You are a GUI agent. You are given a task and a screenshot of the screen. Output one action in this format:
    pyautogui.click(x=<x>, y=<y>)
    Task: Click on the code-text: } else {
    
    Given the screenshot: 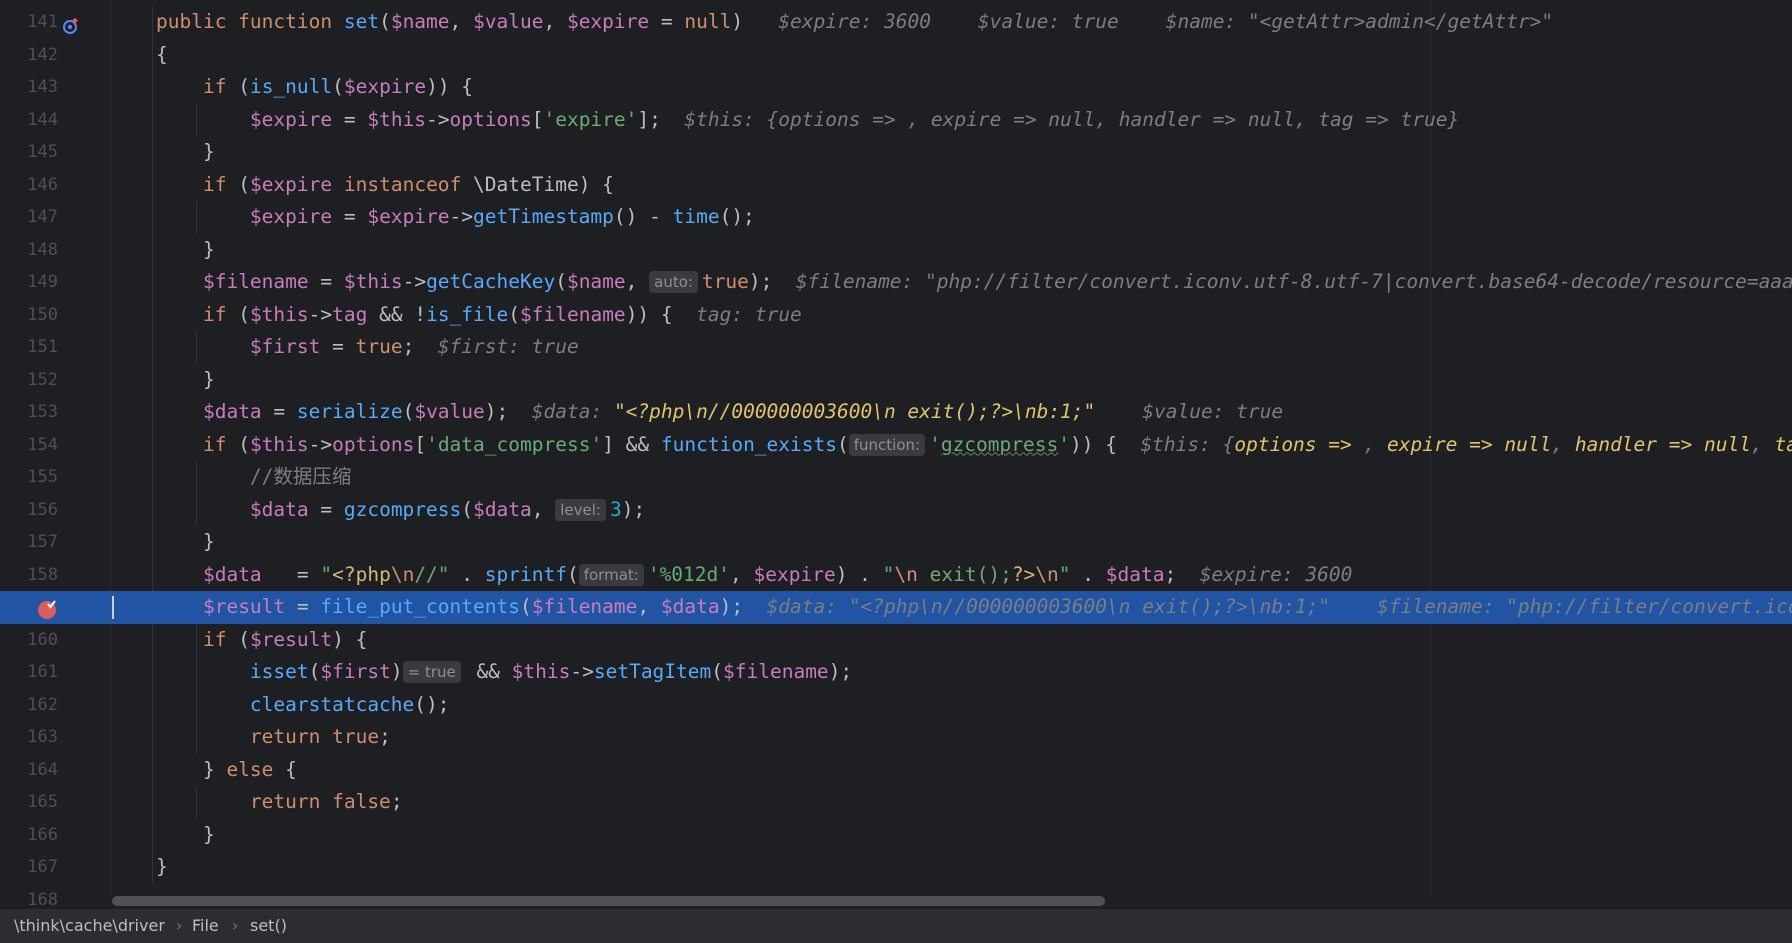 What is the action you would take?
    pyautogui.click(x=226, y=770)
    